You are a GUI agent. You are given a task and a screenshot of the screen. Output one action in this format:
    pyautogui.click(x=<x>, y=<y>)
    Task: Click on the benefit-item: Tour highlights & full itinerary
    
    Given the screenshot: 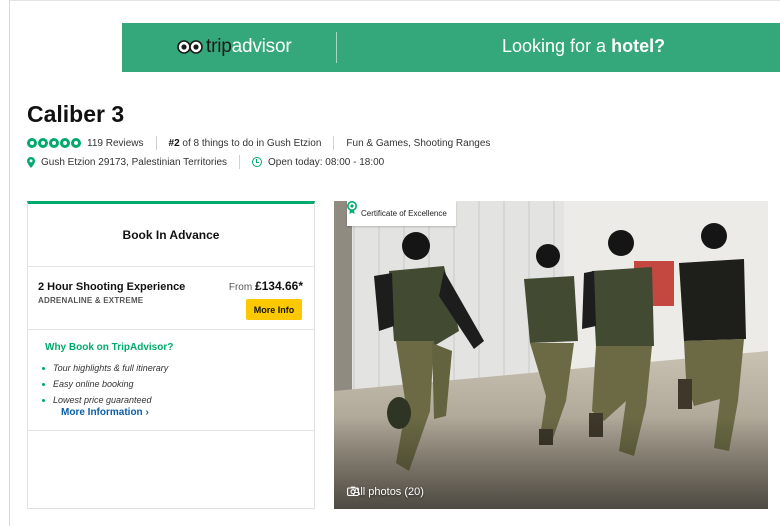 What is the action you would take?
    pyautogui.click(x=105, y=368)
    